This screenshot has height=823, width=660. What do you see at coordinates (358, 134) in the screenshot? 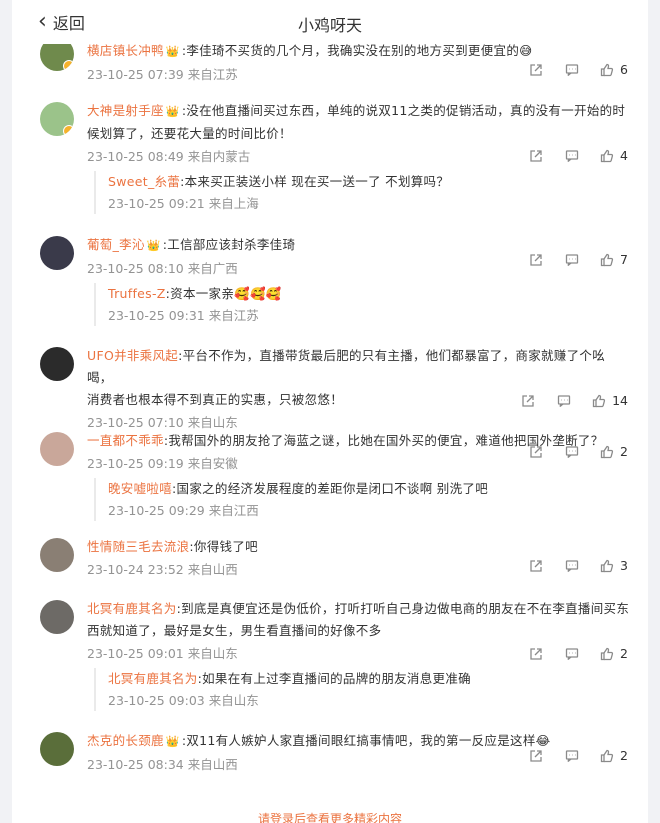
I see `comment-text-line: 候划算了，还要花大量的时间比价！` at bounding box center [358, 134].